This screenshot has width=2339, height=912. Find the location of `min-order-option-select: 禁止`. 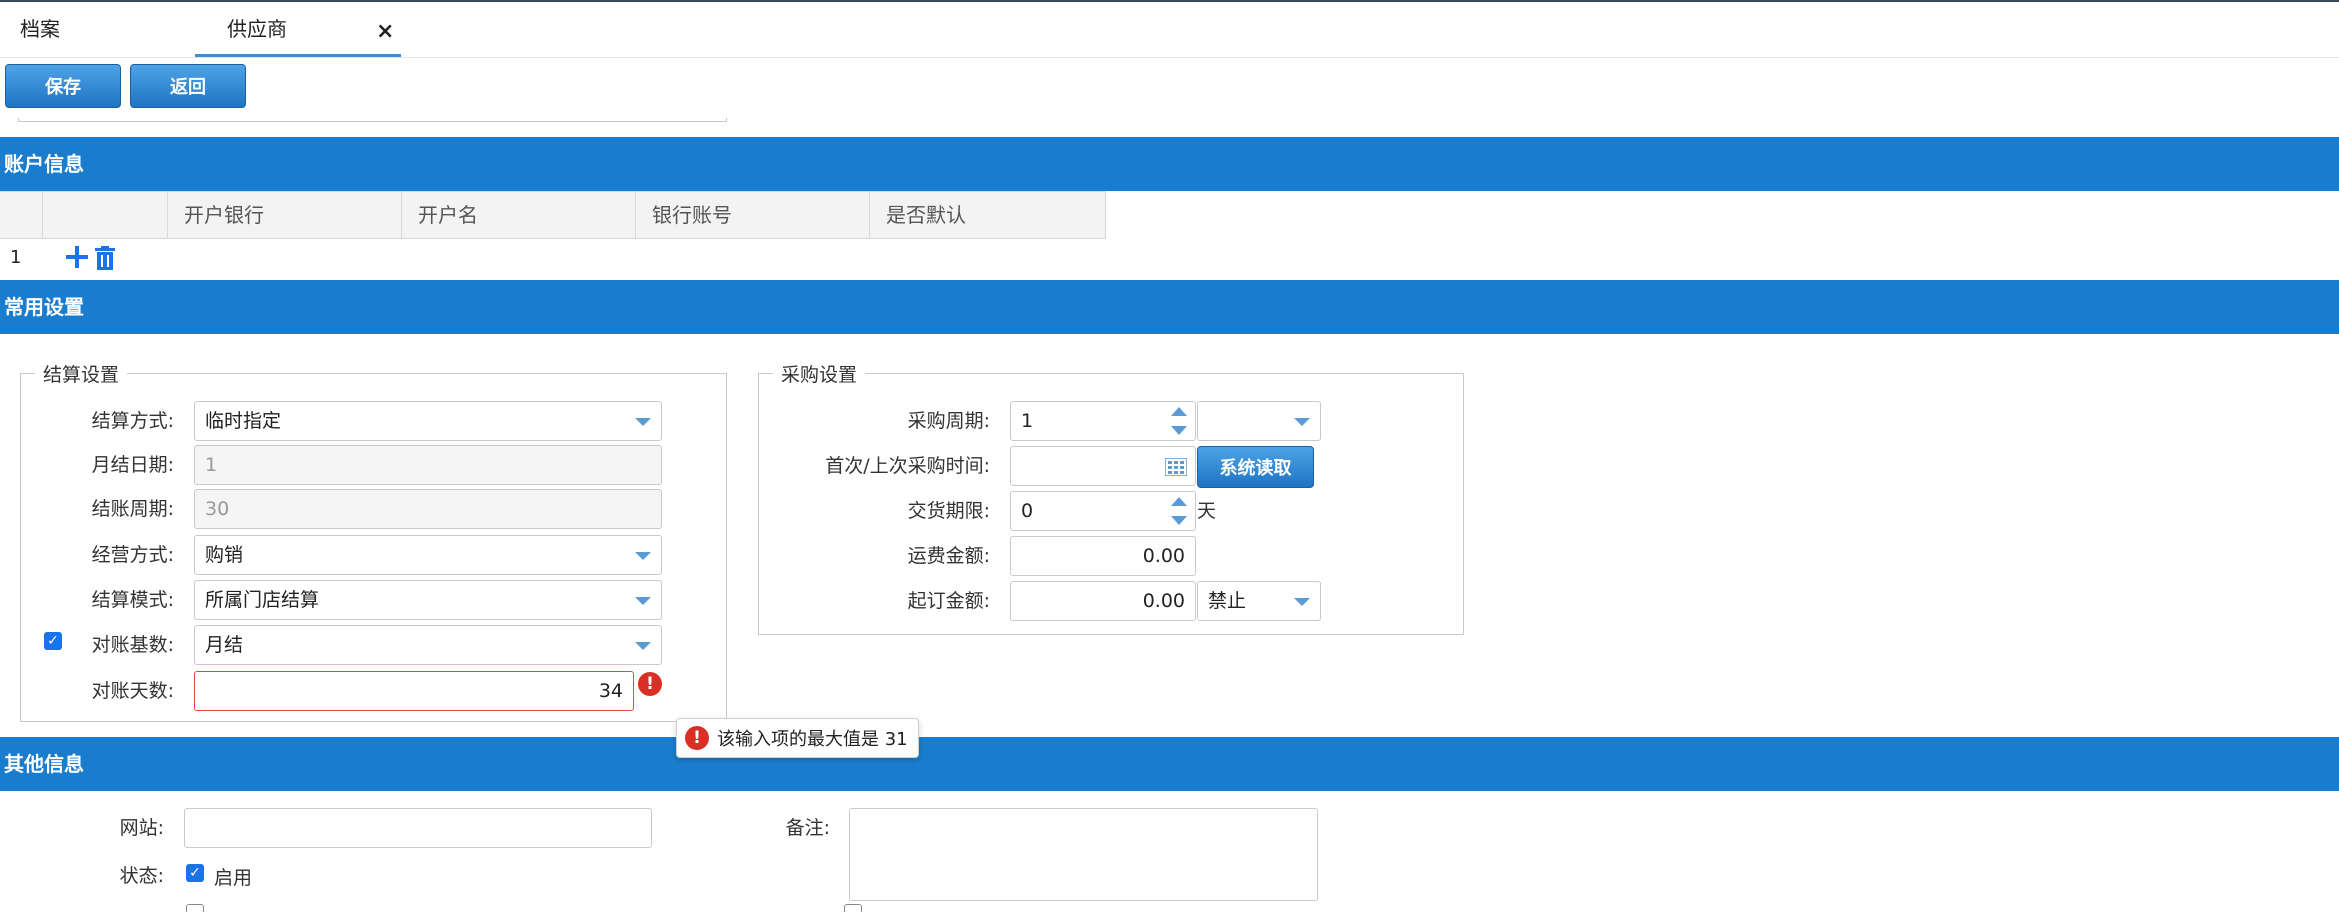

min-order-option-select: 禁止 is located at coordinates (1259, 601).